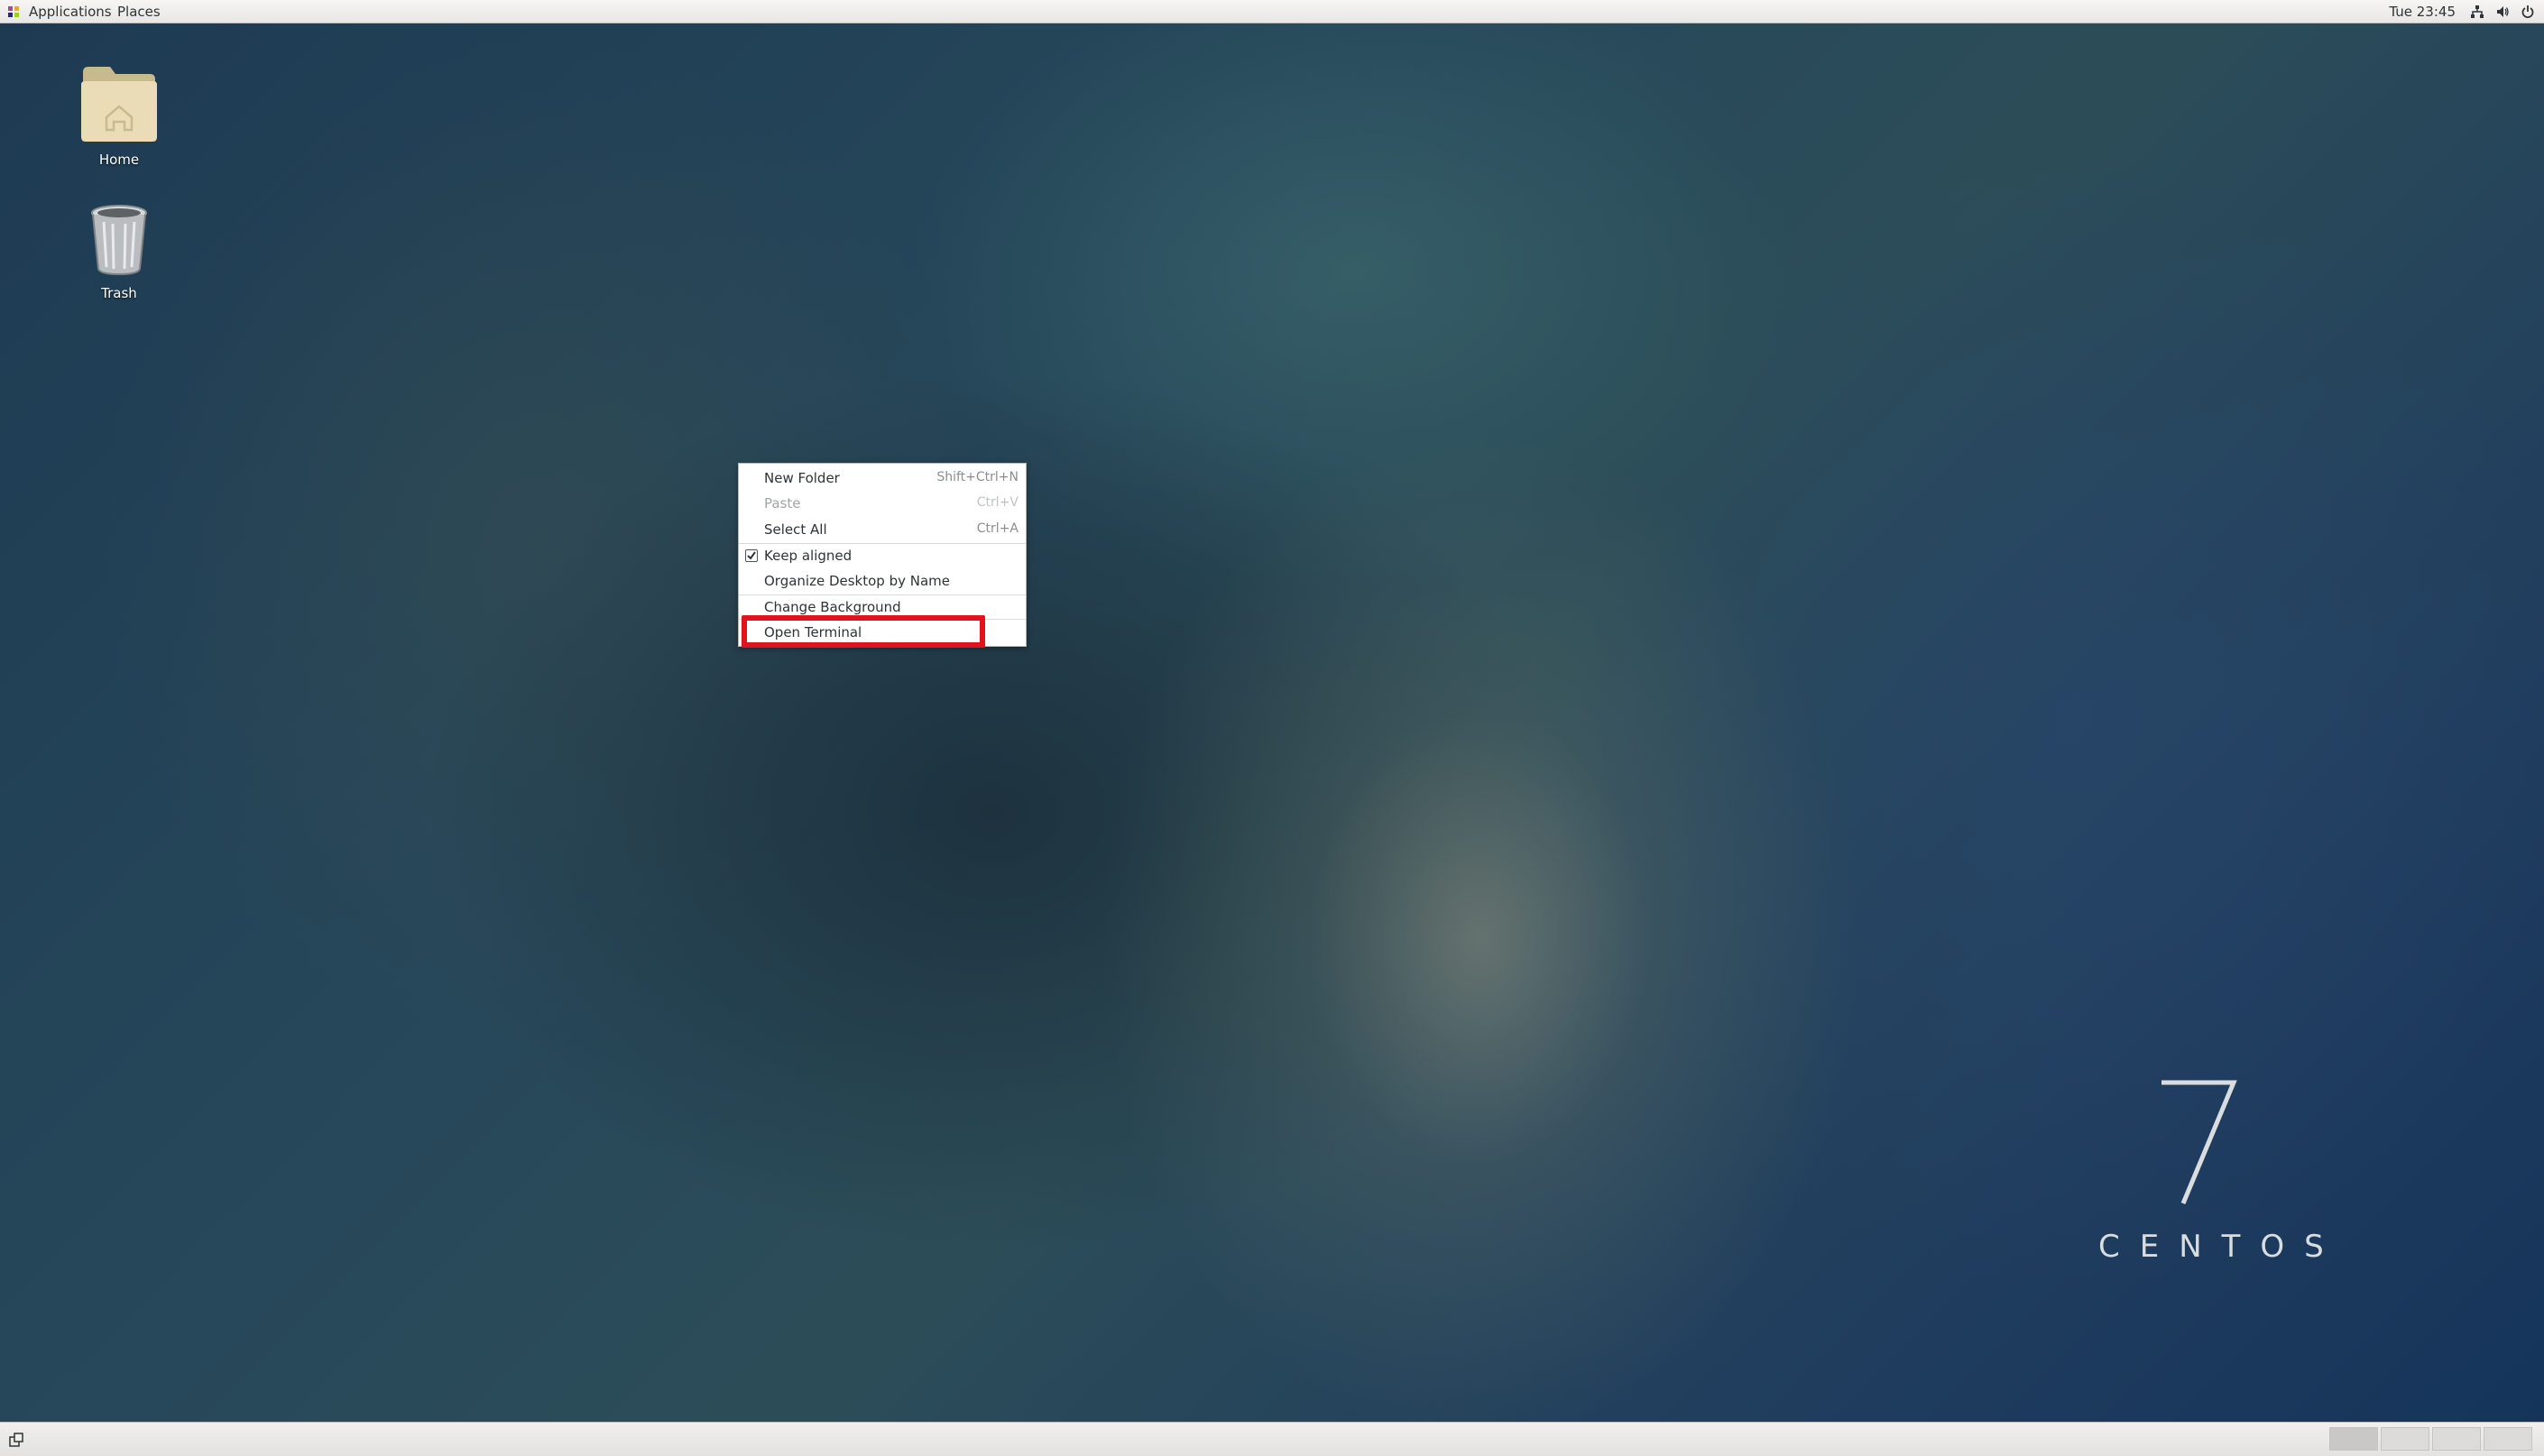 Image resolution: width=2544 pixels, height=1456 pixels. What do you see at coordinates (119, 105) in the screenshot?
I see `home-folder-icon` at bounding box center [119, 105].